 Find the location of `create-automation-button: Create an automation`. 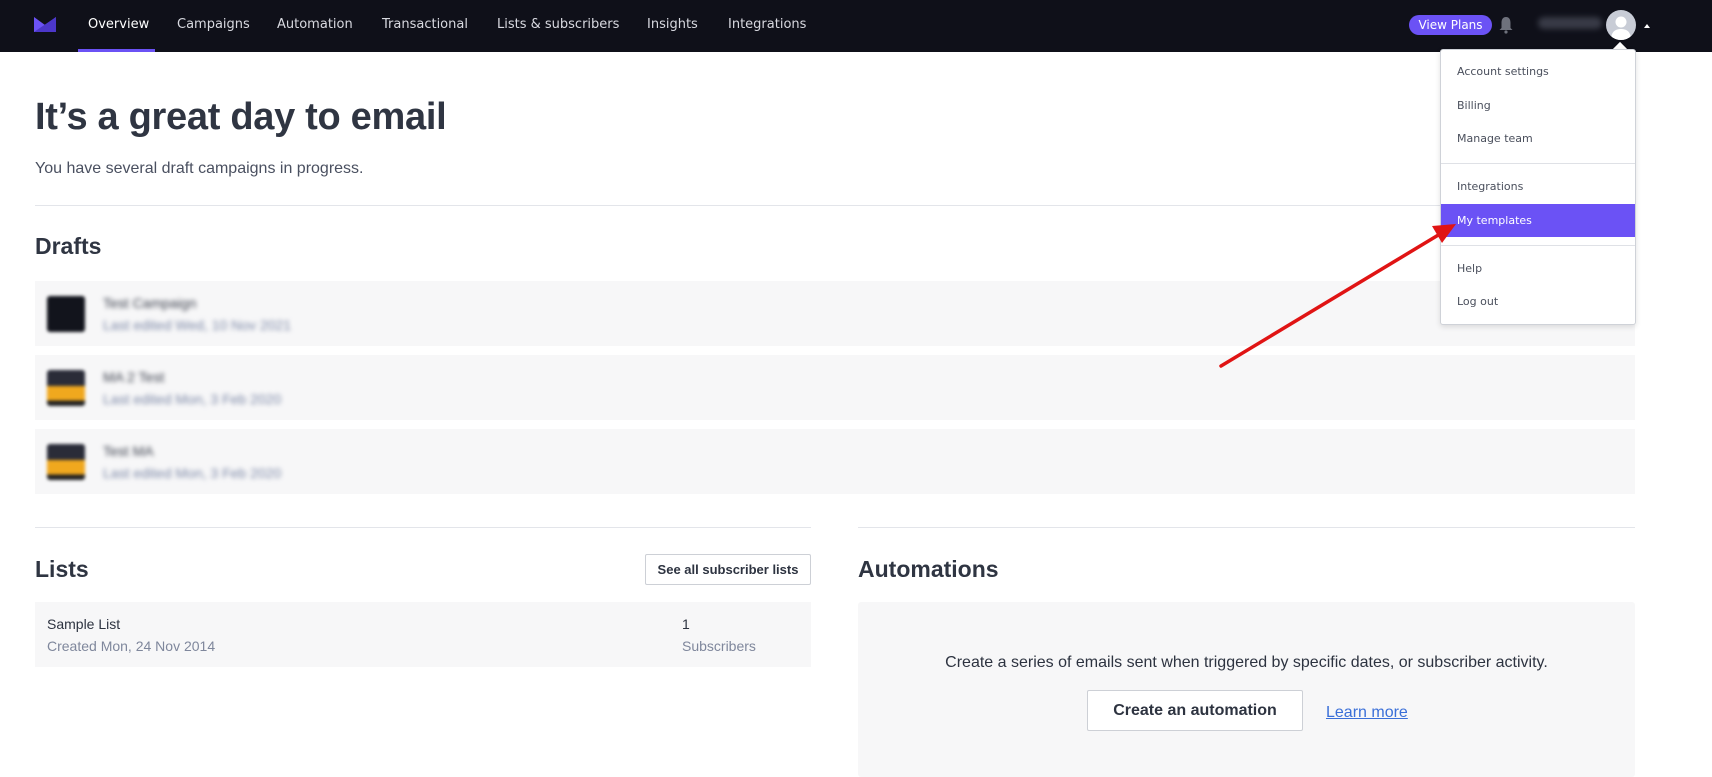

create-automation-button: Create an automation is located at coordinates (1195, 710).